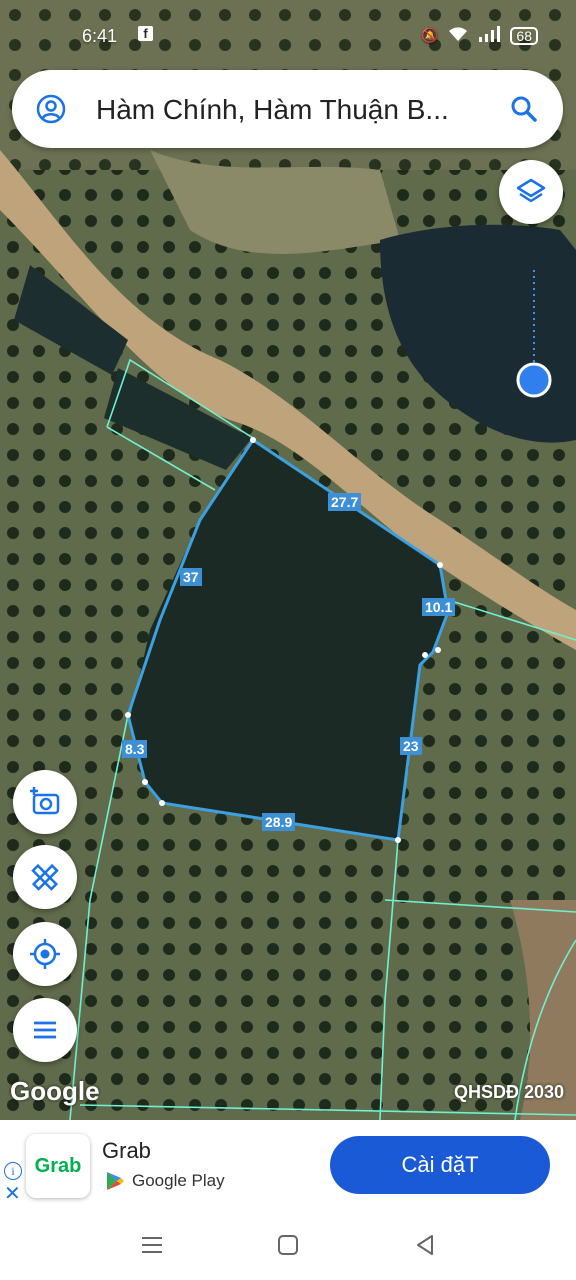  Describe the element at coordinates (524, 109) in the screenshot. I see `search-icon` at that location.